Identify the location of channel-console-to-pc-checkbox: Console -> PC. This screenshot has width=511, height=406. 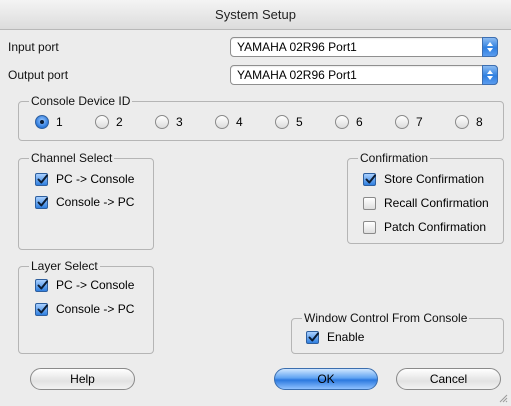
(84, 202).